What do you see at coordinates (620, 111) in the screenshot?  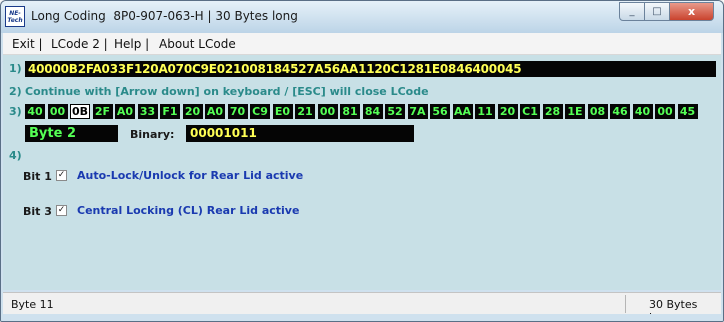 I see `byte-cell: 46` at bounding box center [620, 111].